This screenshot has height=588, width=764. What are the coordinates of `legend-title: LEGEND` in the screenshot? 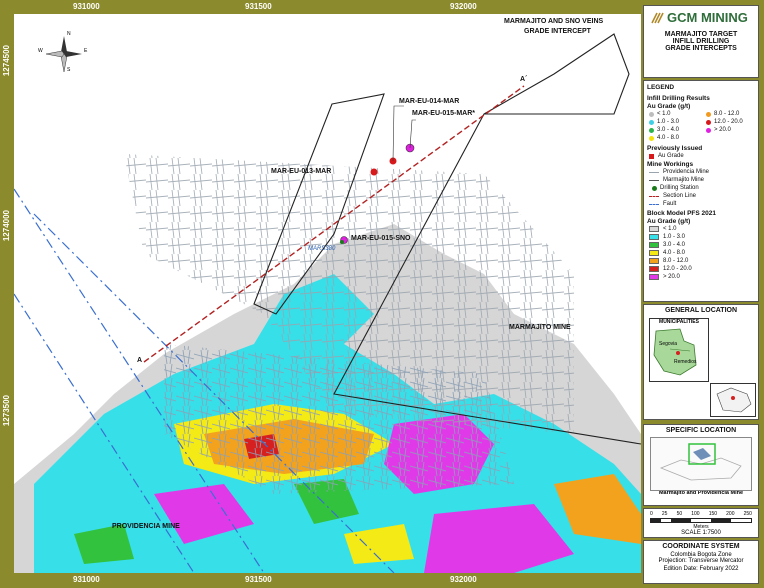 It's located at (661, 87).